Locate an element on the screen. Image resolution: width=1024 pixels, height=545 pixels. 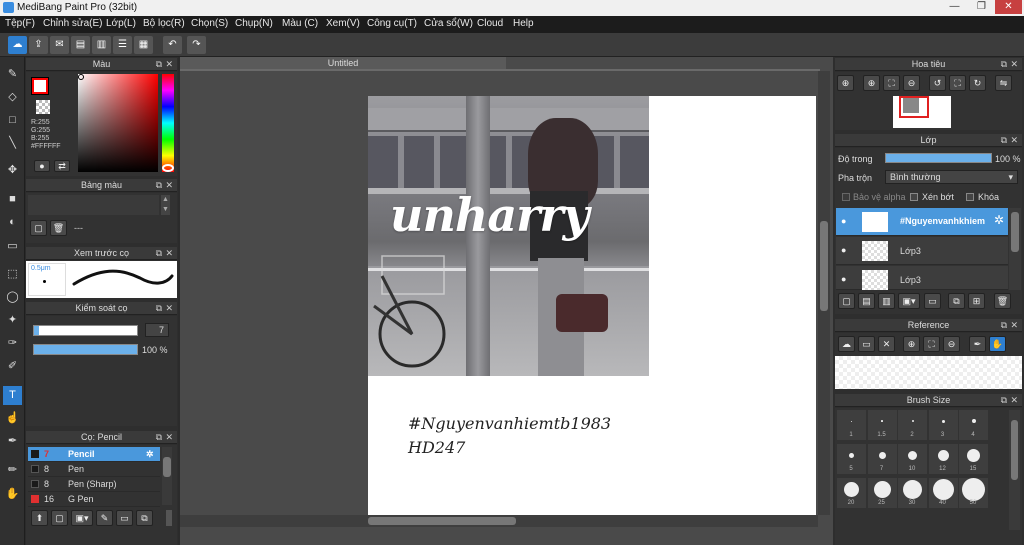
brush-list-scrollbar is located at coordinates (167, 476).